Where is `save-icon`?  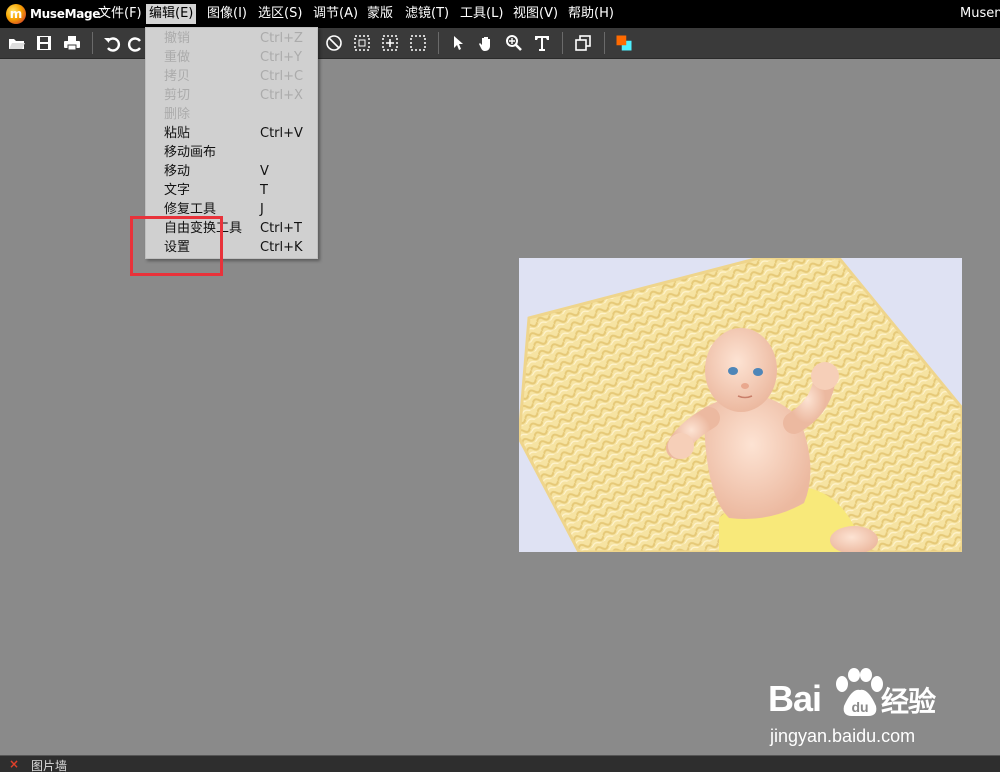
save-icon is located at coordinates (44, 43).